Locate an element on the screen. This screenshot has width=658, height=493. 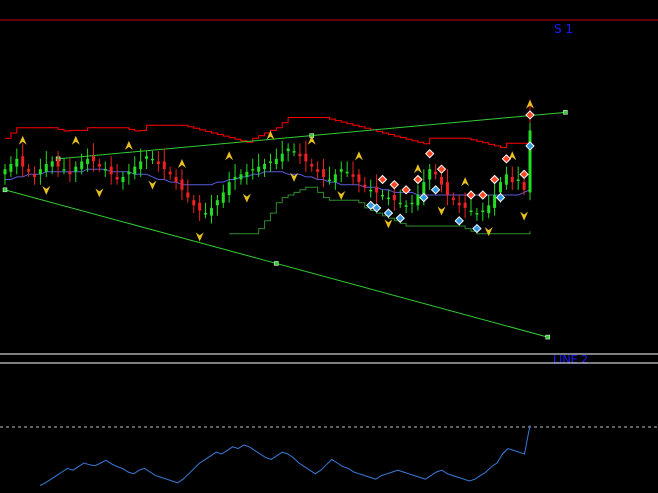
level-label-s1: S 1 is located at coordinates (563, 29).